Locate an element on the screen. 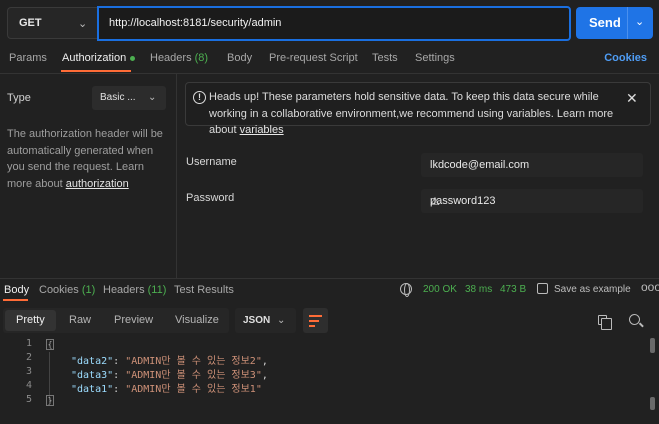 Image resolution: width=659 pixels, height=424 pixels. code-line: 3 "data3": "ADMIN만 볼 수 있는 정보3", is located at coordinates (325, 373).